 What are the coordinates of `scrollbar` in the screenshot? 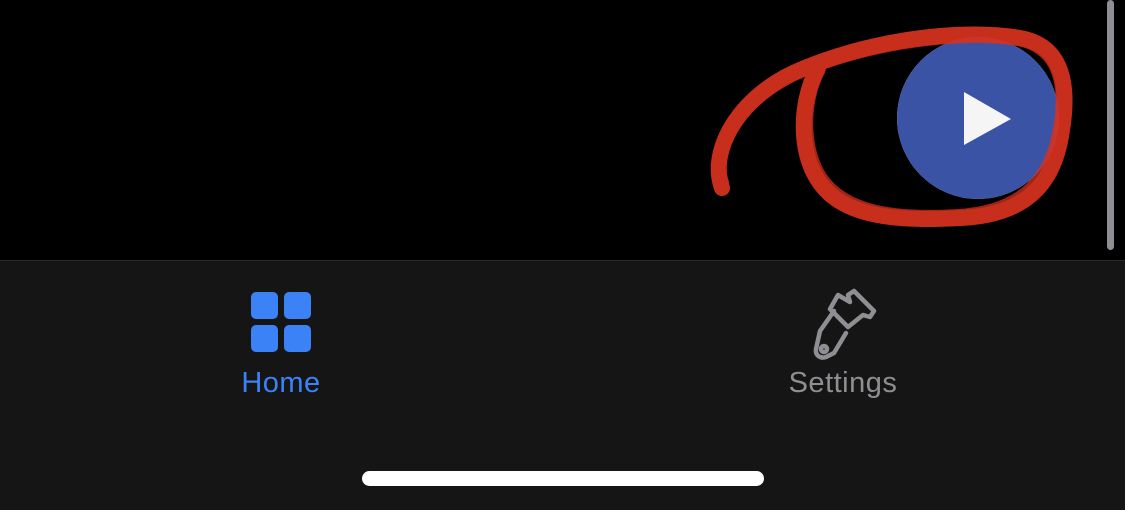 It's located at (1110, 125).